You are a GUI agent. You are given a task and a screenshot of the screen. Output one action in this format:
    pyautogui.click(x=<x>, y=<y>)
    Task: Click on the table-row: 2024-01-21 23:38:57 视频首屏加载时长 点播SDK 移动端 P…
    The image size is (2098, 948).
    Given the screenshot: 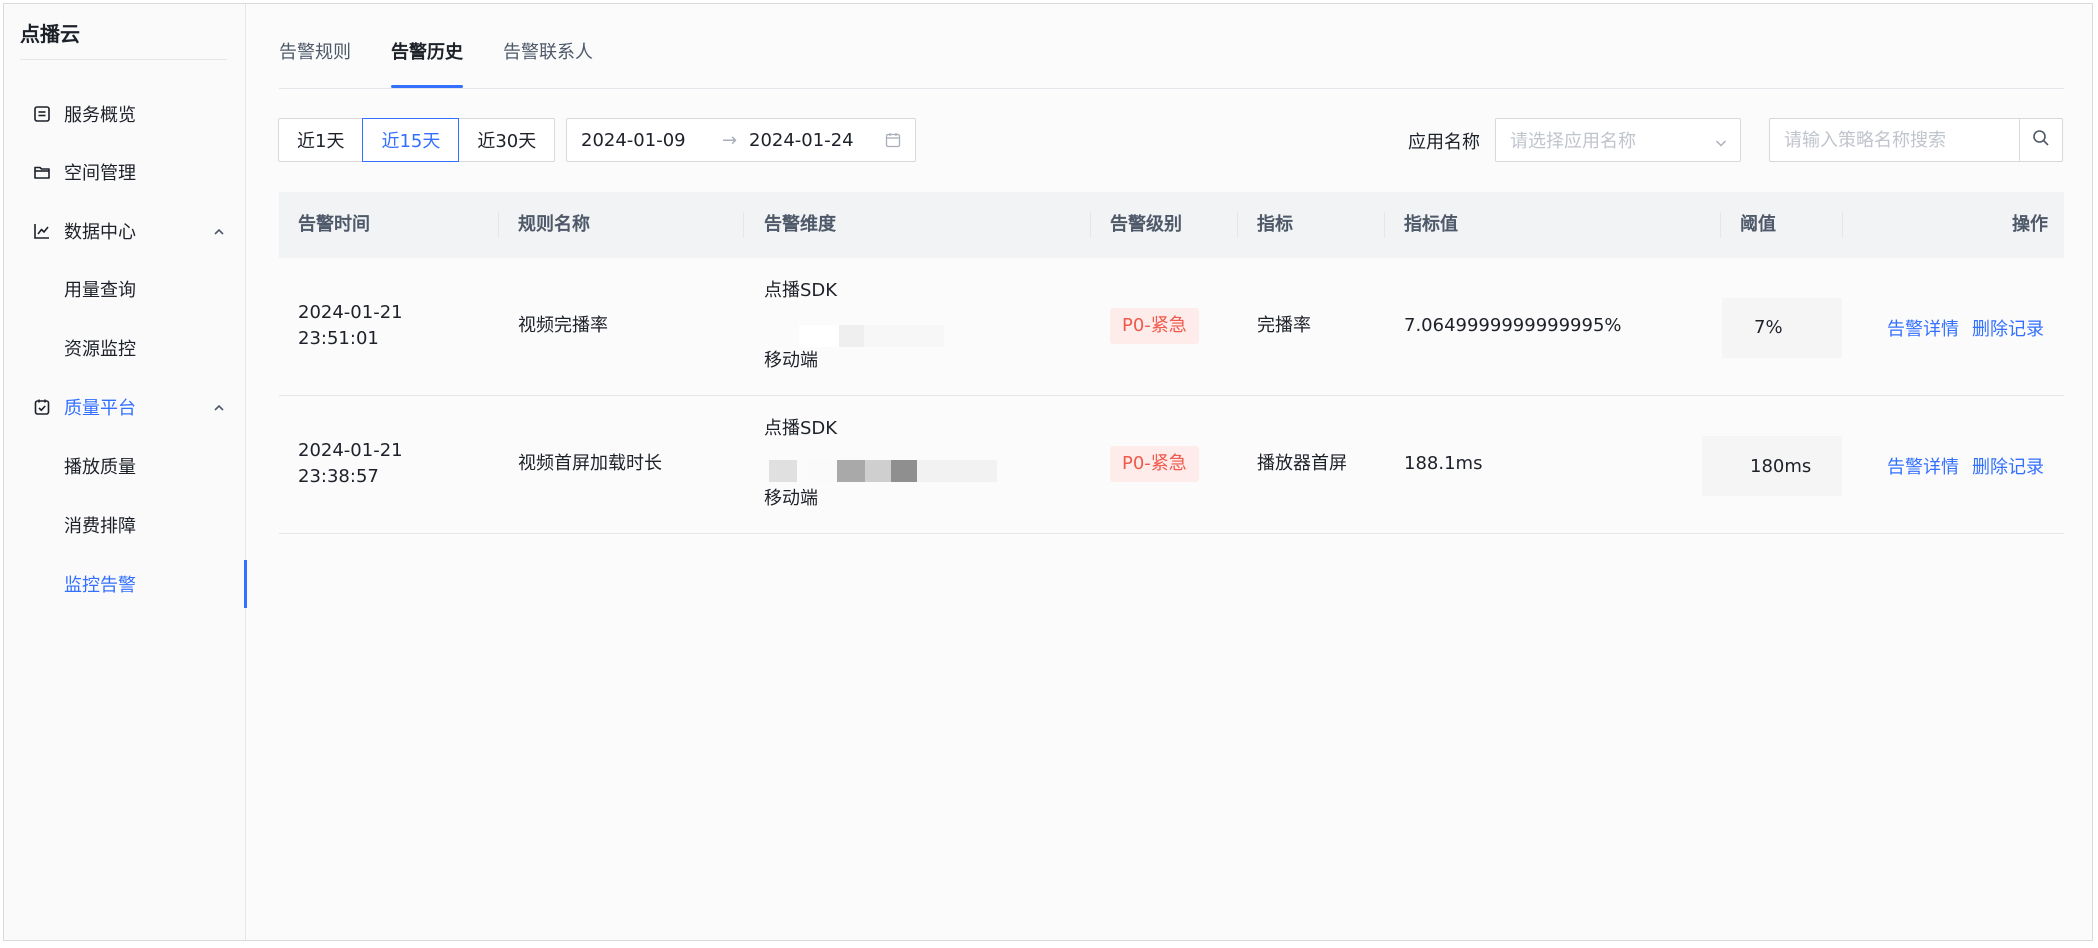 What is the action you would take?
    pyautogui.click(x=1171, y=465)
    